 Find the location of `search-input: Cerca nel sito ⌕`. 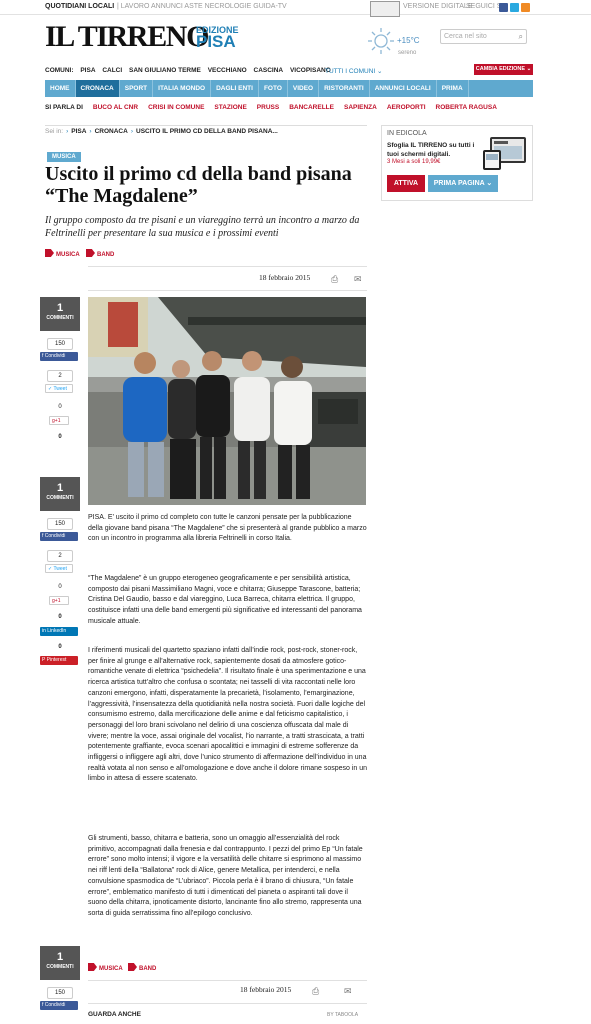

search-input: Cerca nel sito ⌕ is located at coordinates (483, 36).